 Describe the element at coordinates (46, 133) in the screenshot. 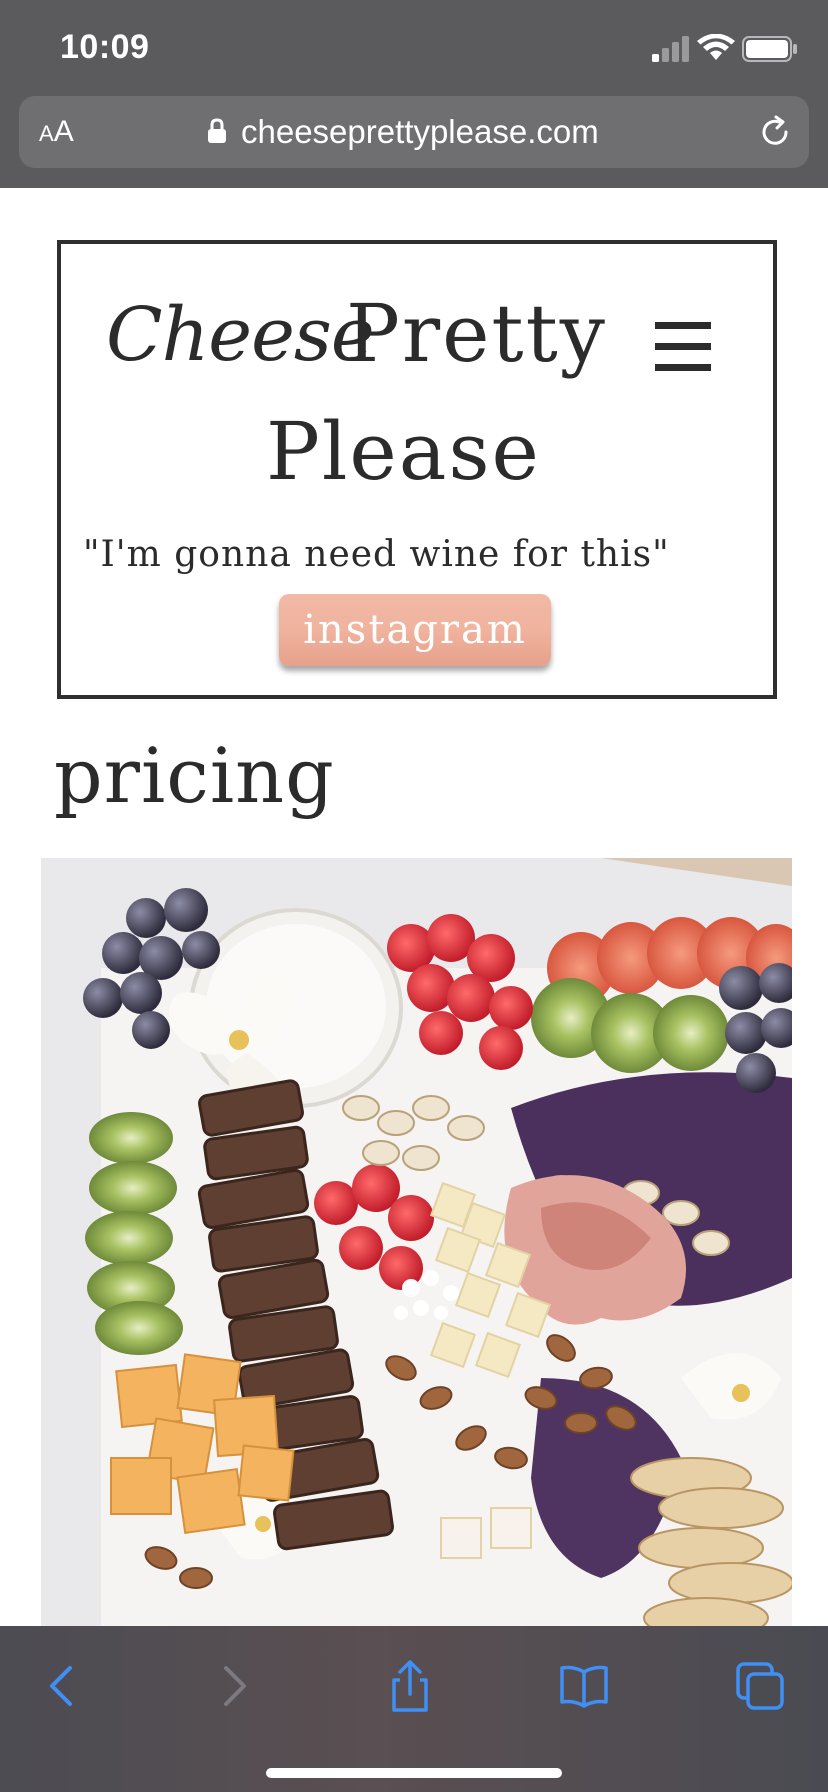

I see `text-size-small-glyph: A` at that location.